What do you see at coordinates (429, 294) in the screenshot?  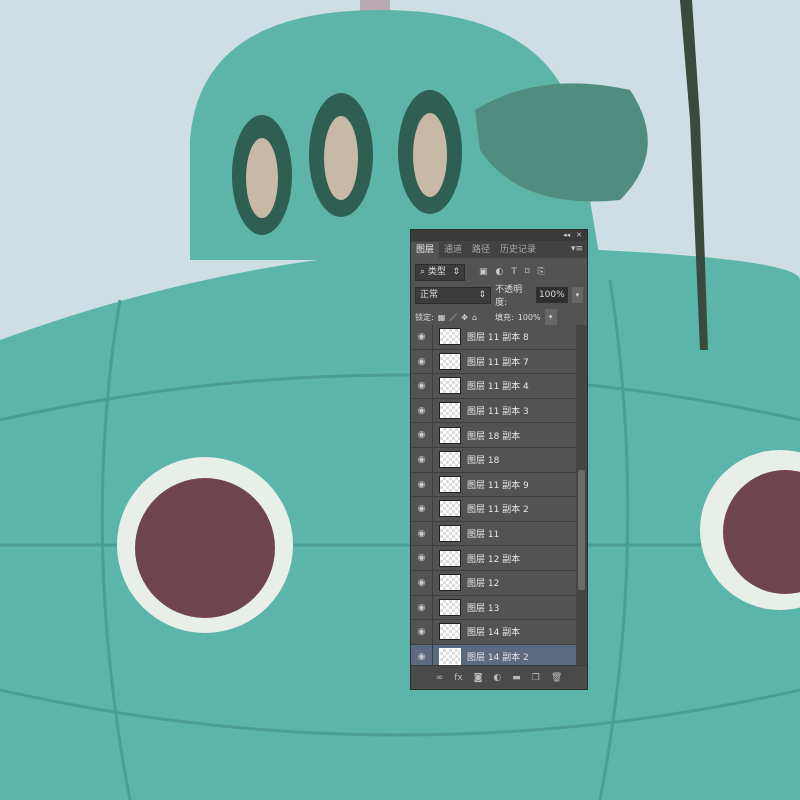 I see `blend-mode-value: 正常` at bounding box center [429, 294].